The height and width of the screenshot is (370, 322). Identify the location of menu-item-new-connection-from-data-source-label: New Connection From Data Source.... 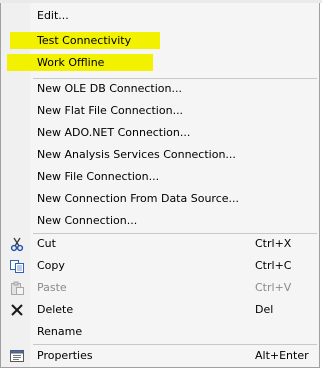
(138, 198).